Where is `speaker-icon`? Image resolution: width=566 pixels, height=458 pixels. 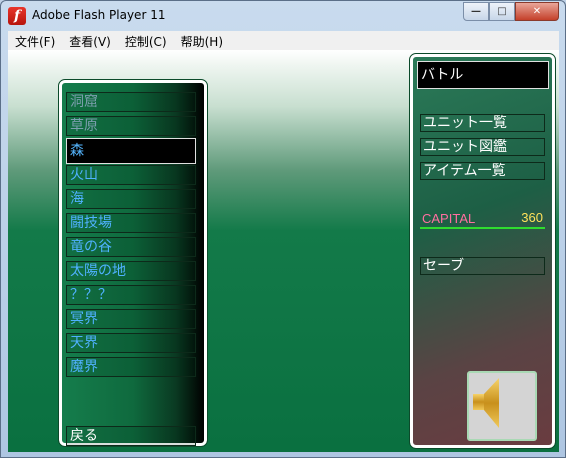
speaker-icon is located at coordinates (486, 403).